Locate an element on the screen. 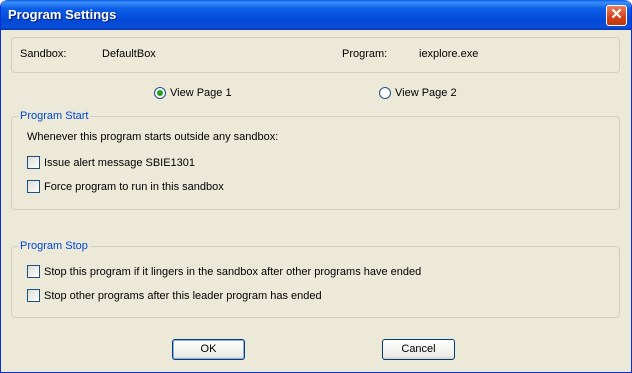 The image size is (632, 373). ok-button-label: OK is located at coordinates (208, 349).